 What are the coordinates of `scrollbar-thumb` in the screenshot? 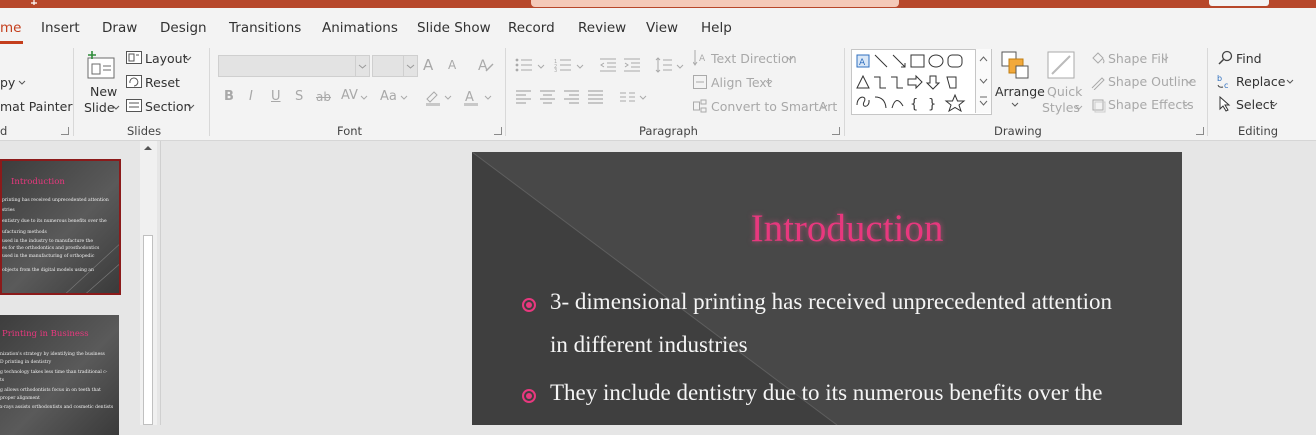 It's located at (148, 330).